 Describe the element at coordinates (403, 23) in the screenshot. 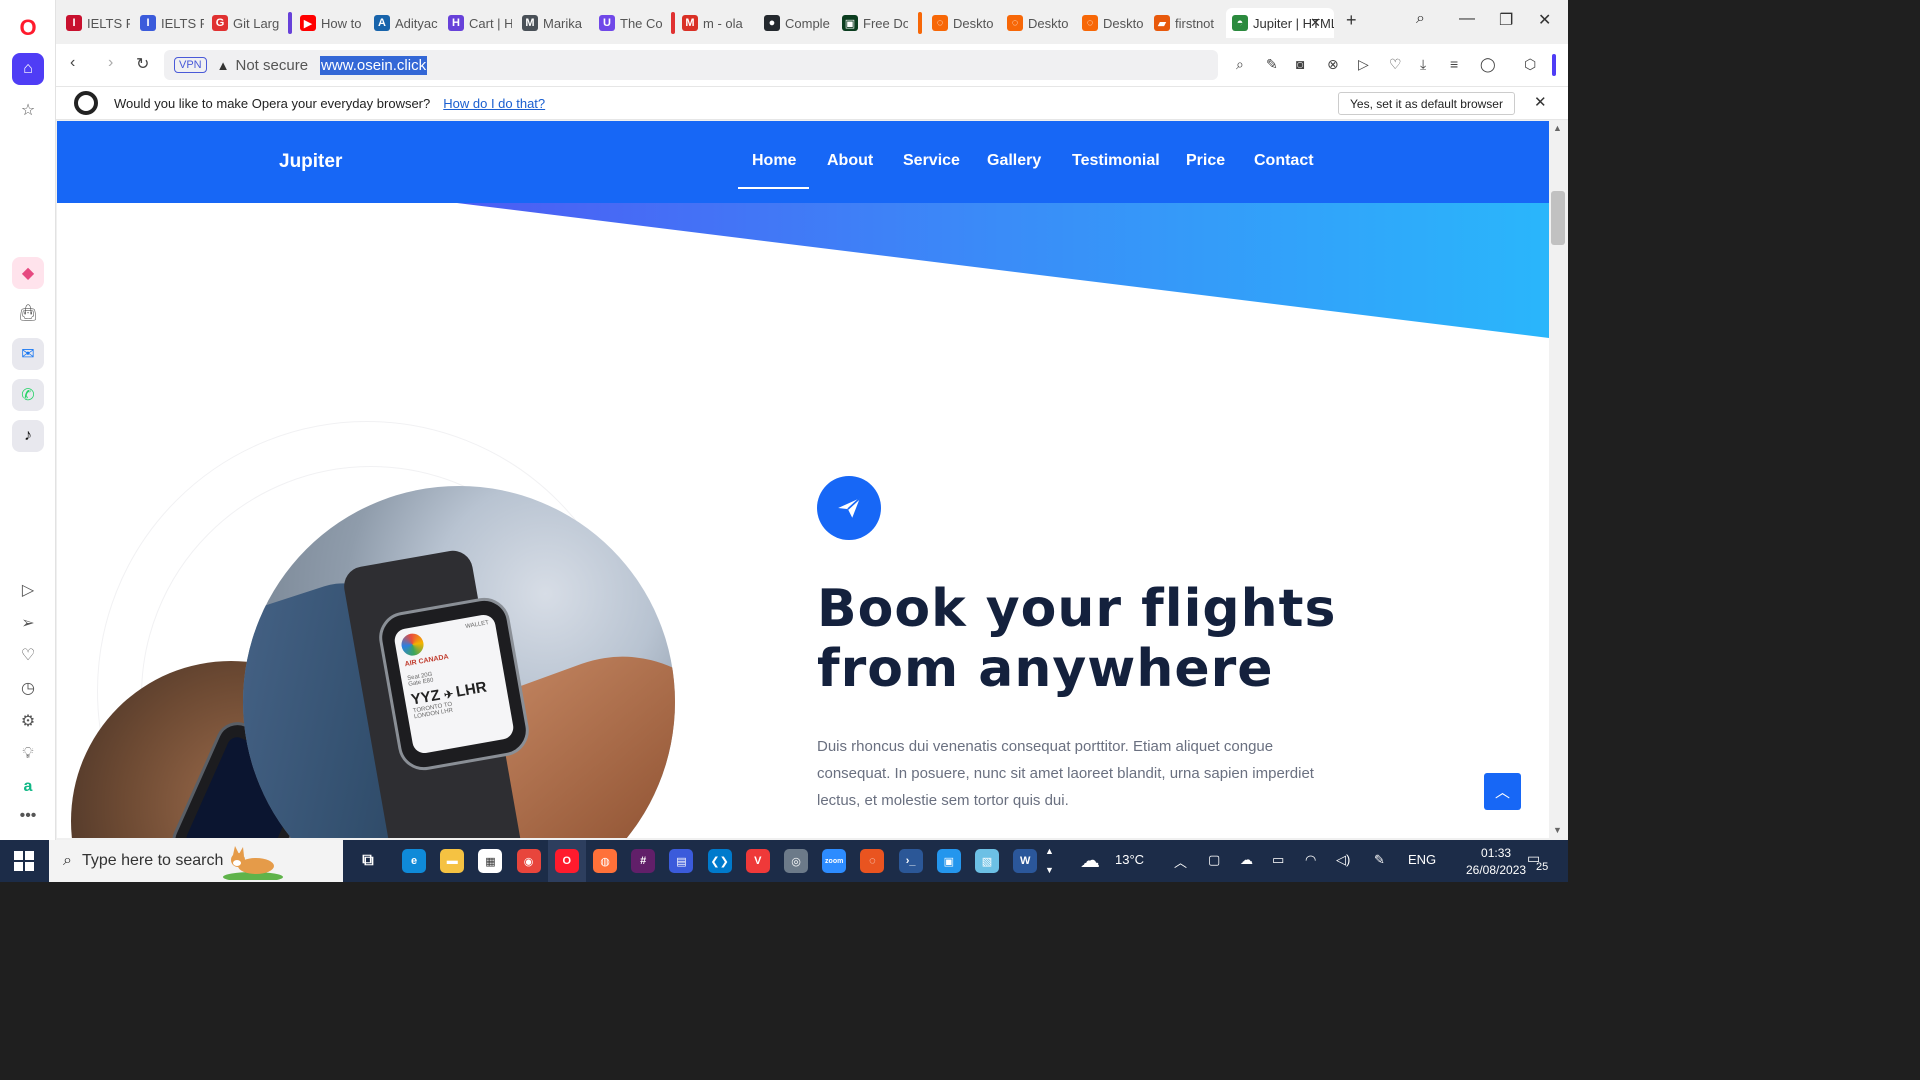

I see `tab-4: A Adityac` at that location.